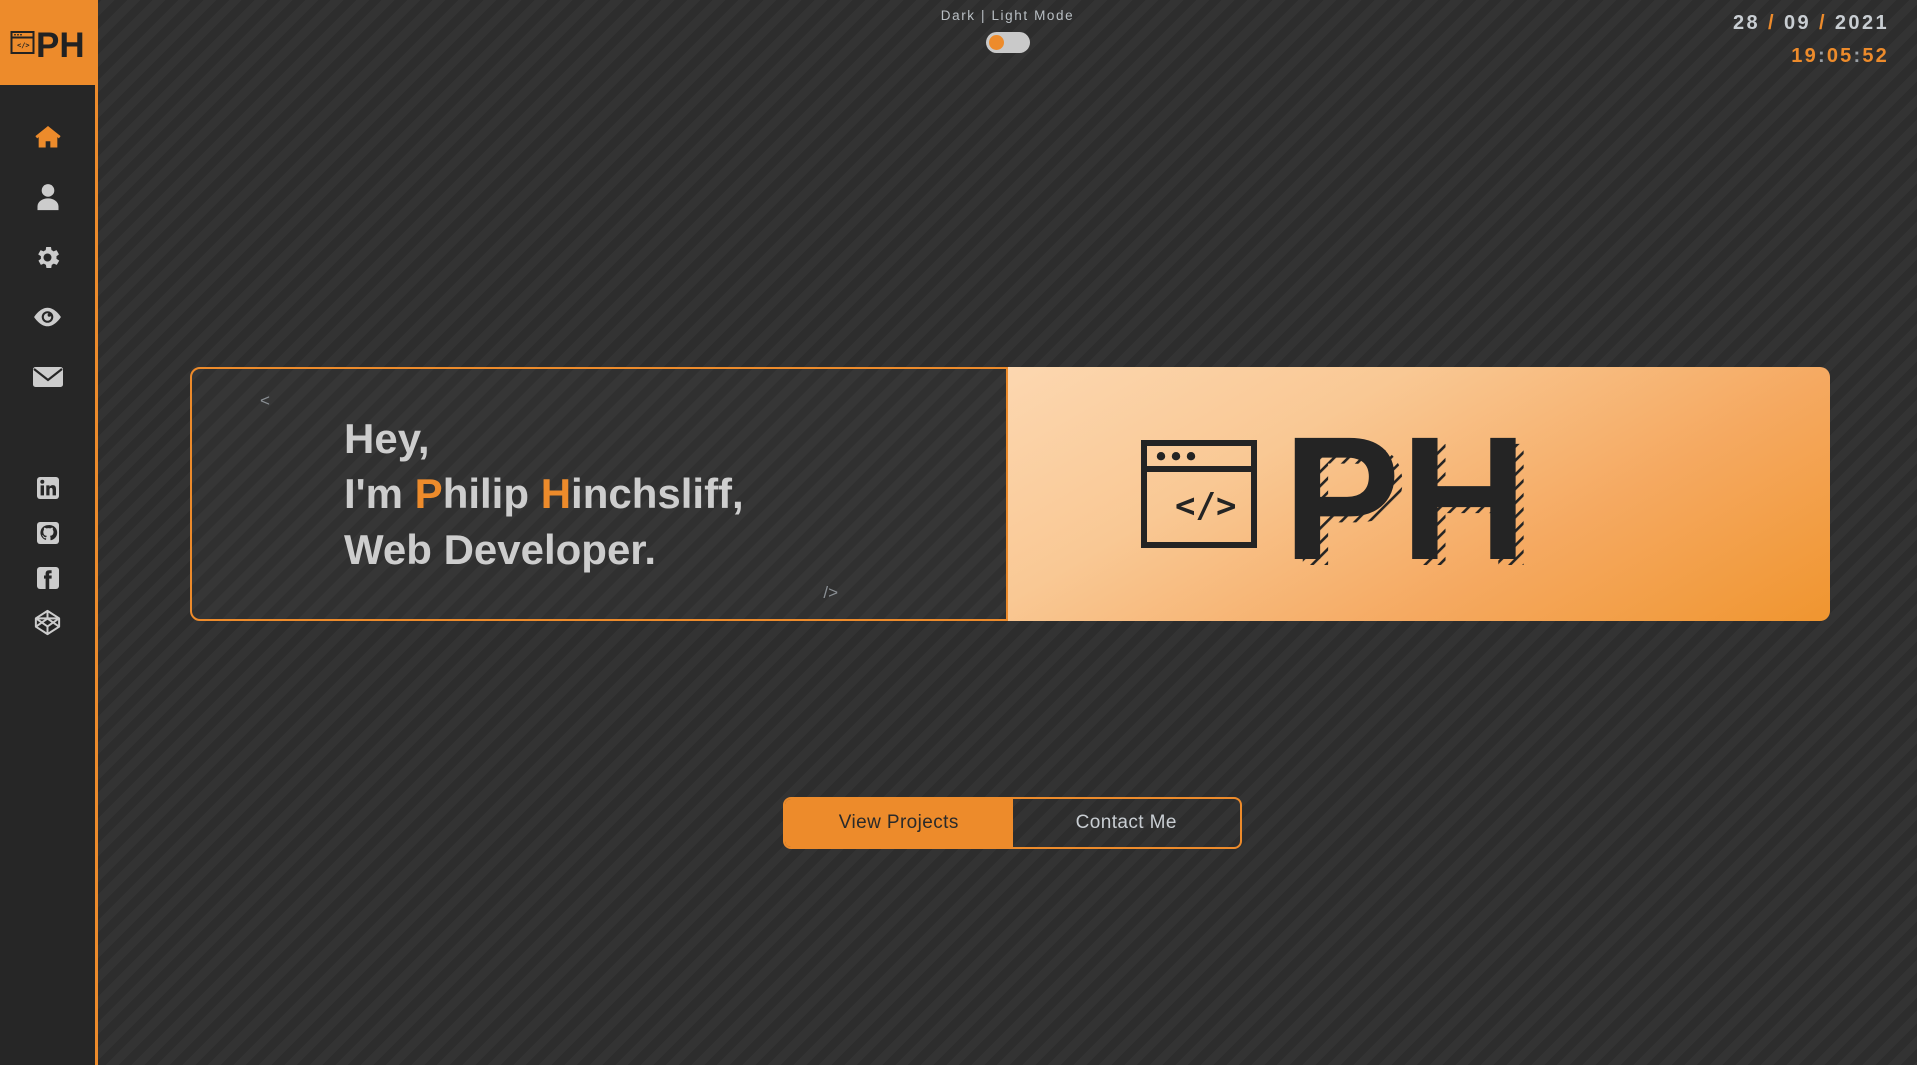  Describe the element at coordinates (500, 549) in the screenshot. I see `hero-line-role: Web Developer.` at that location.